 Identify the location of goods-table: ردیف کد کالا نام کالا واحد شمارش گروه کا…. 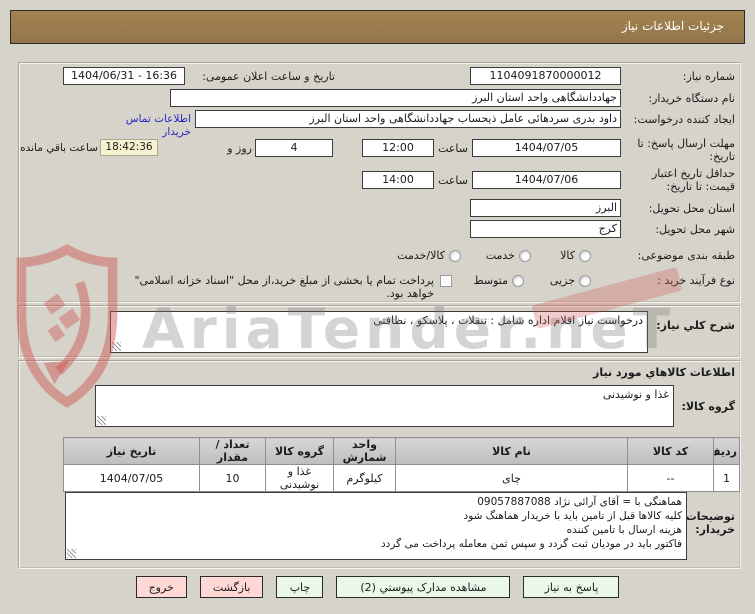
(401, 464).